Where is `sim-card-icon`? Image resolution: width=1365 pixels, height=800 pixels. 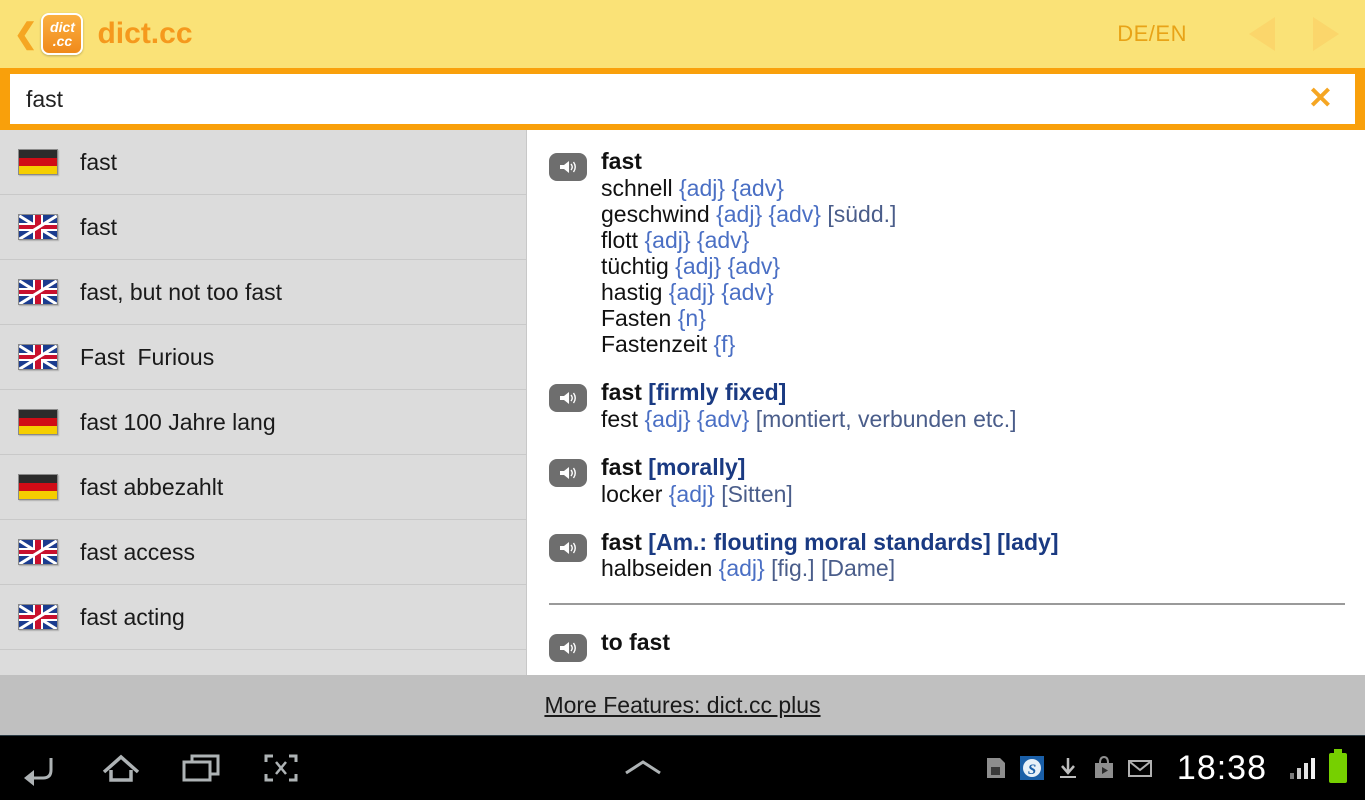
sim-card-icon is located at coordinates (995, 768).